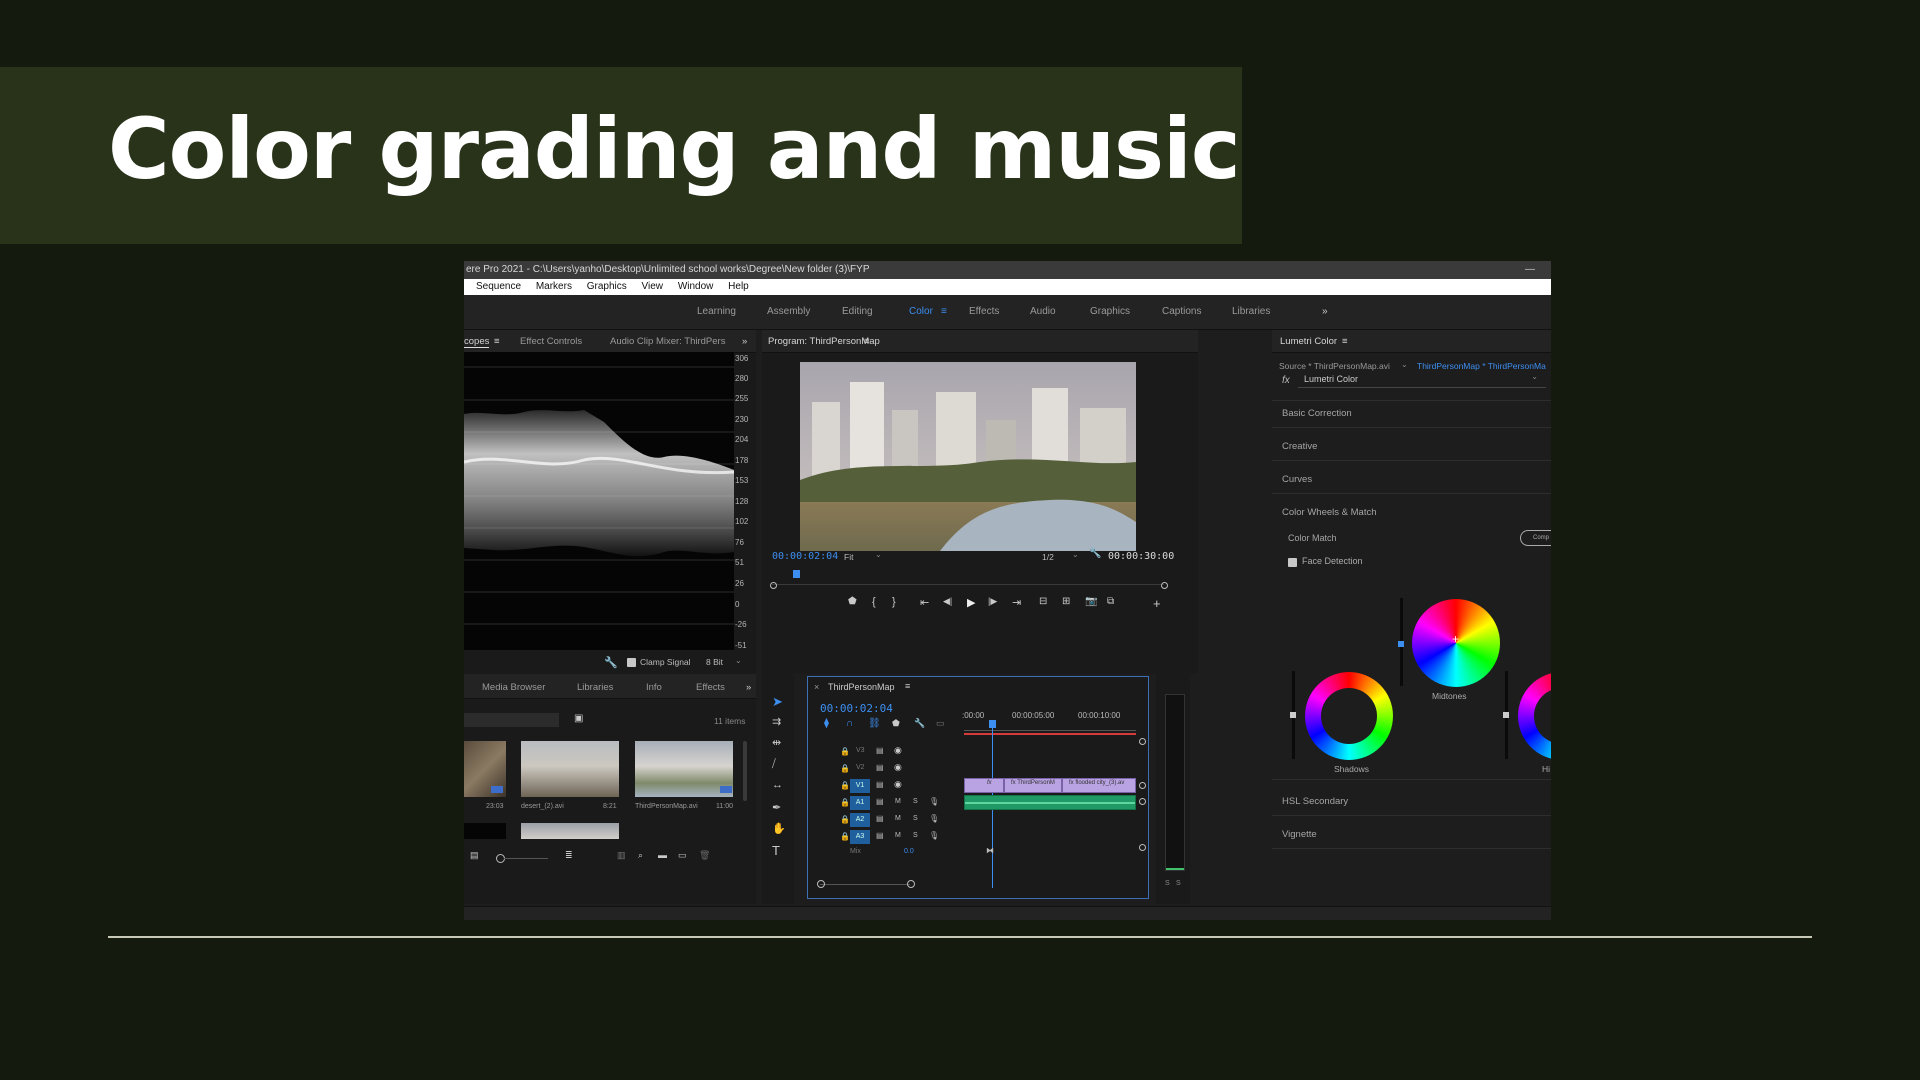  Describe the element at coordinates (984, 785) in the screenshot. I see `video-clip: fx` at that location.